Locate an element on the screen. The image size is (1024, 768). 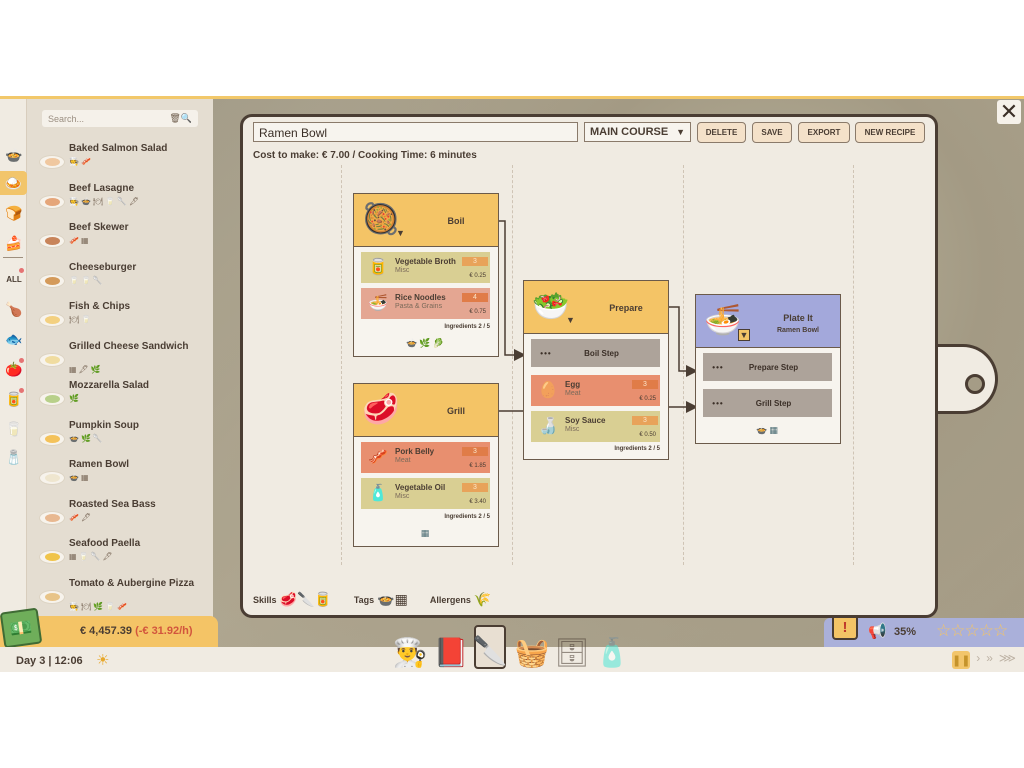
recipe-item: Pumpkin Soup 🍲🌿🥄 is located at coordinates (123, 439).